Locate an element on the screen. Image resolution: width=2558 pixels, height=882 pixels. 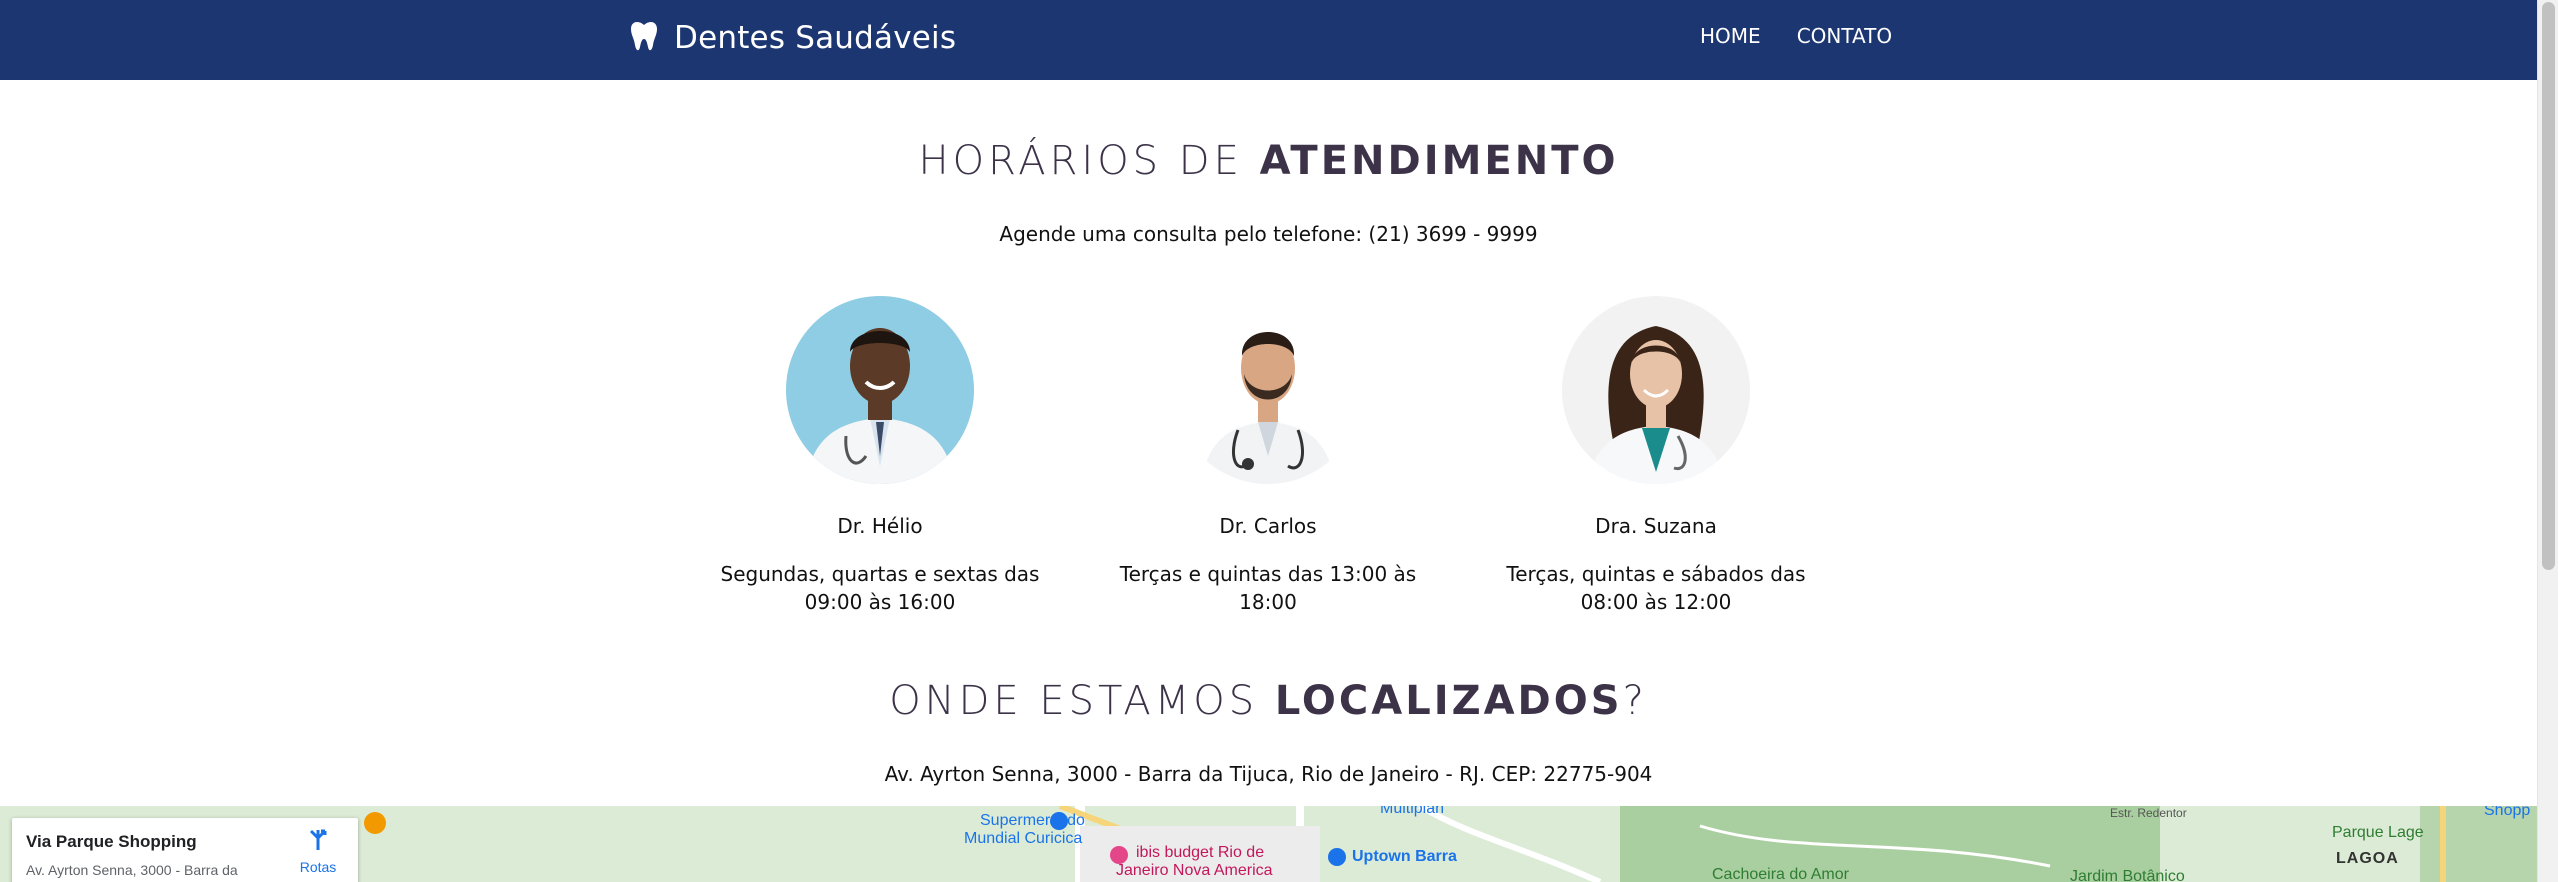
doctor-name: Dr. Hélio is located at coordinates (880, 526).